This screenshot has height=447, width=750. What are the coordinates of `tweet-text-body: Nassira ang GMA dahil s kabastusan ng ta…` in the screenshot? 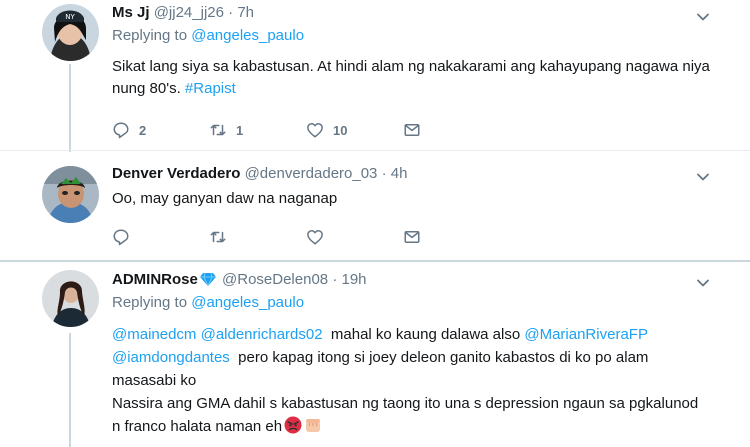 It's located at (405, 415).